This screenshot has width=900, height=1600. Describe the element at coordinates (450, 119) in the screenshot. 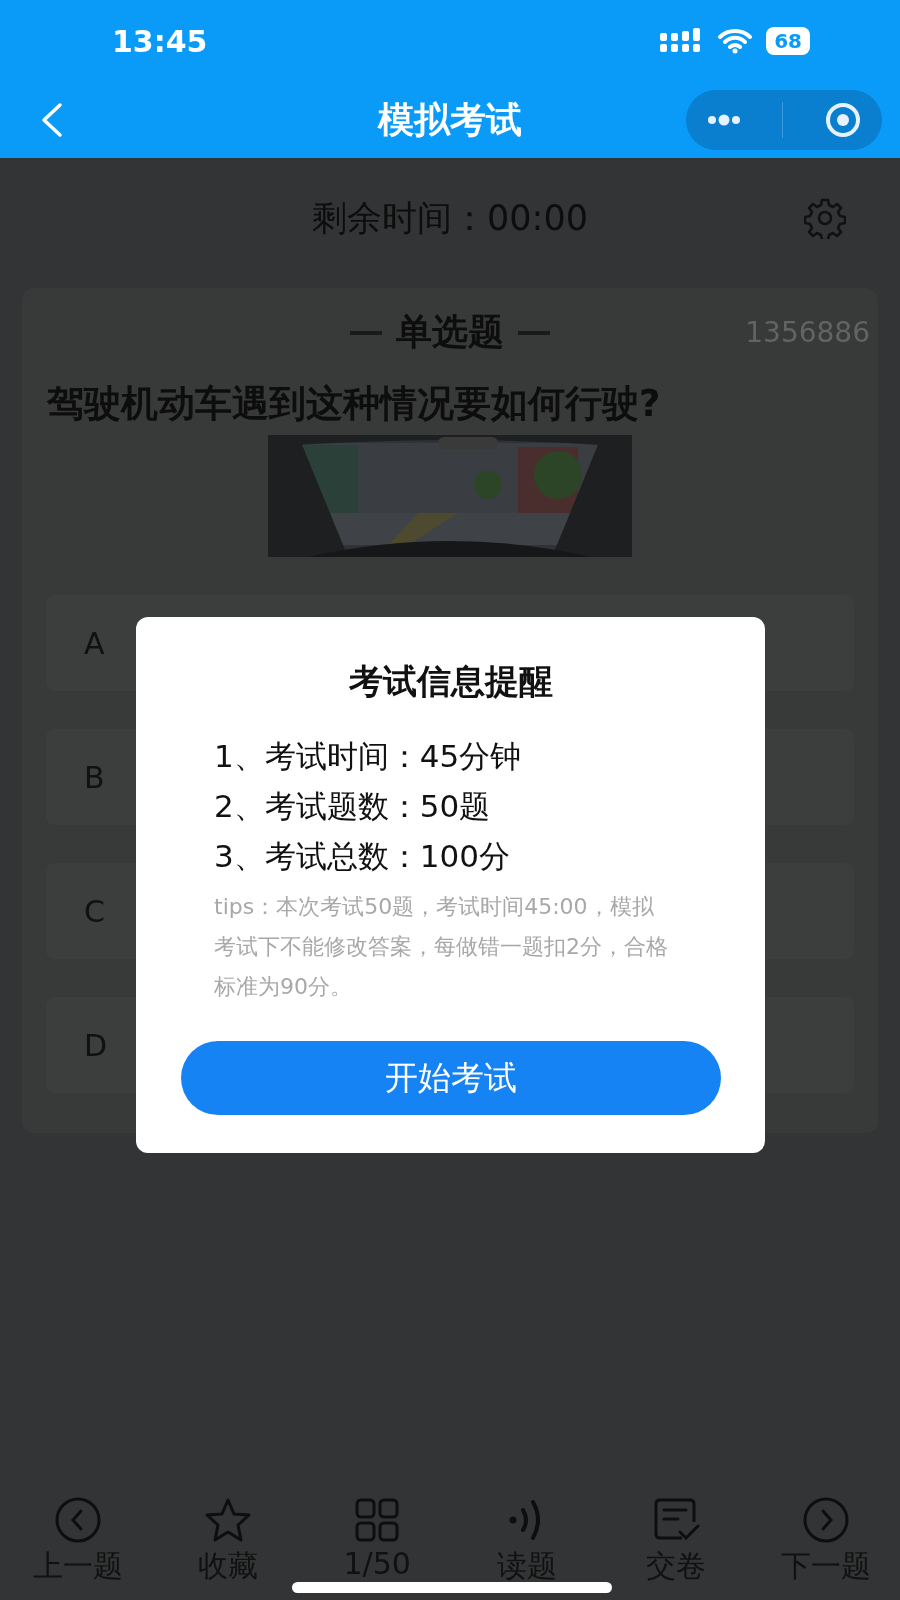

I see `page-title: 模拟考试` at that location.